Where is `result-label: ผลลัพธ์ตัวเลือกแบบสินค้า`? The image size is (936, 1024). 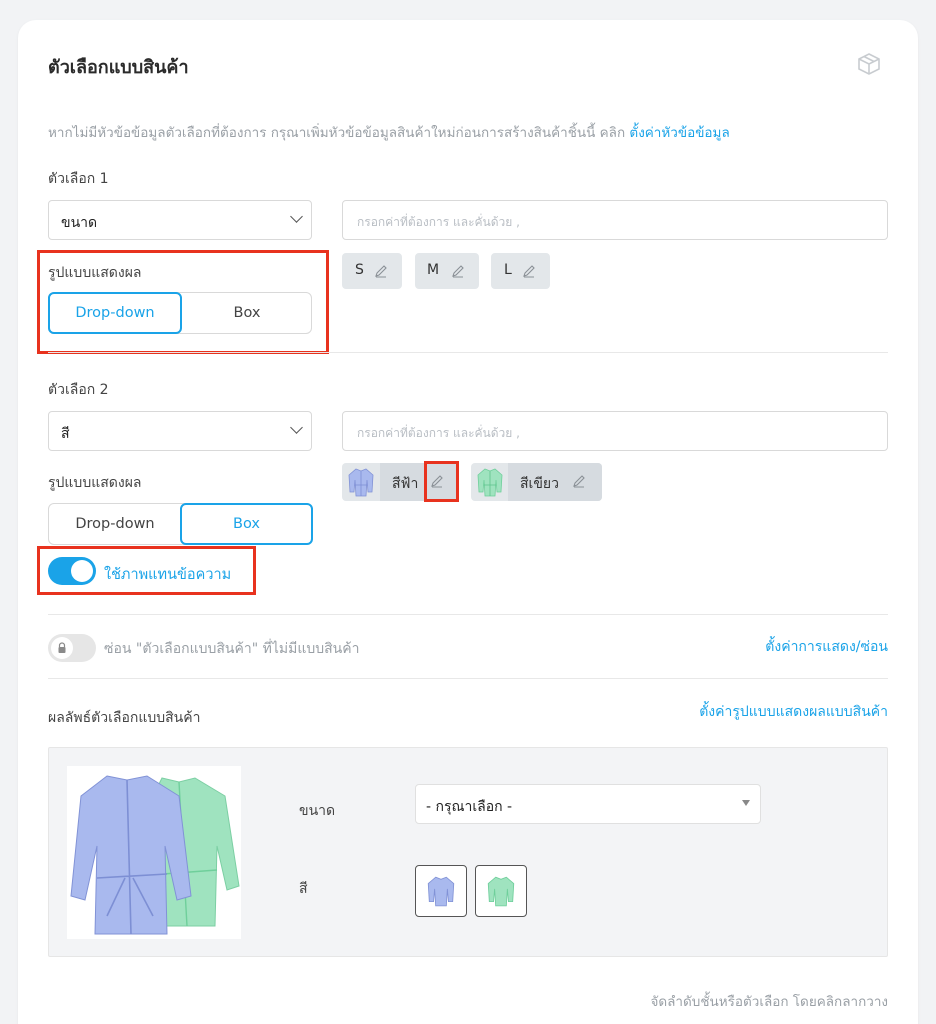 result-label: ผลลัพธ์ตัวเลือกแบบสินค้า is located at coordinates (124, 718).